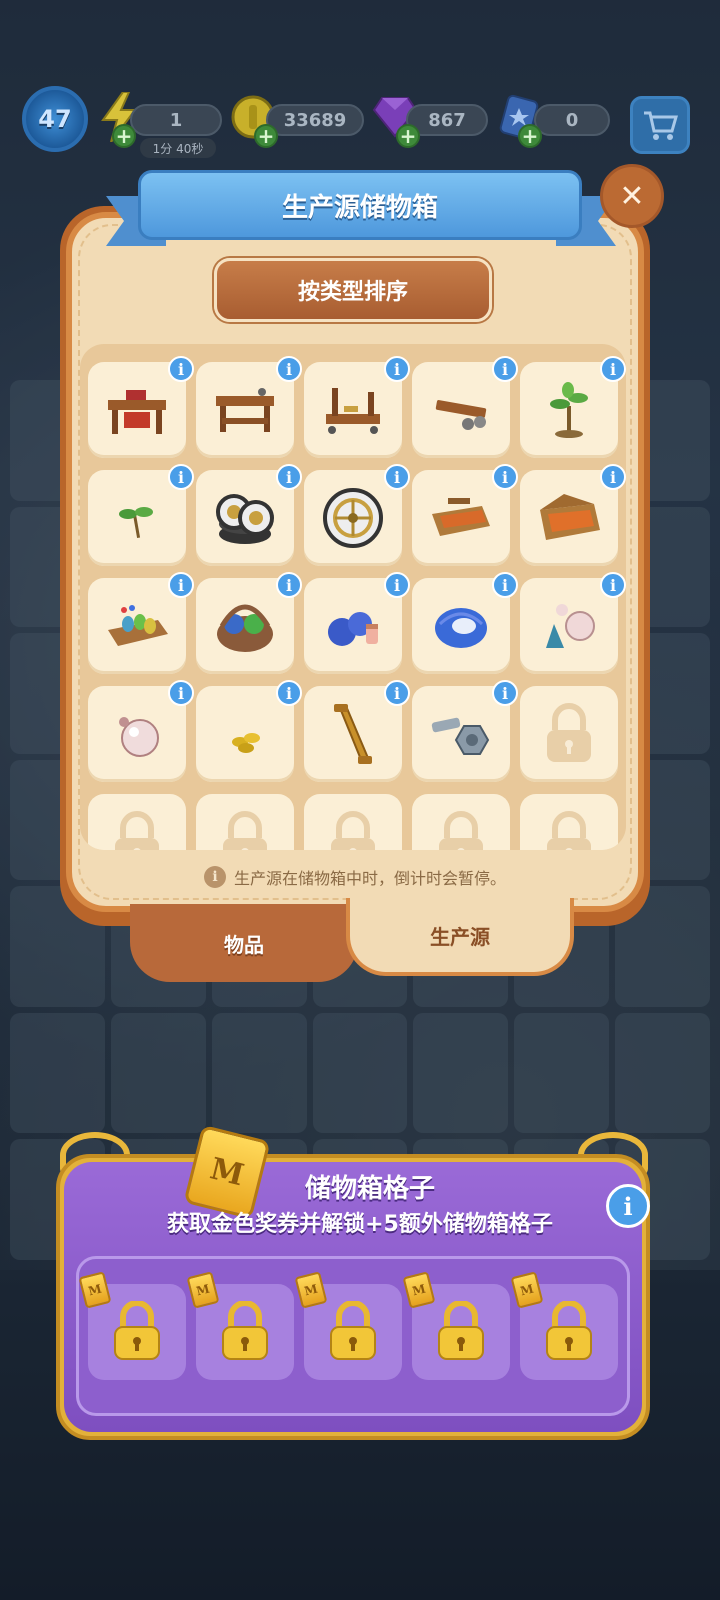 The image size is (720, 1600). Describe the element at coordinates (244, 943) in the screenshot. I see `tab-items: 物品` at that location.